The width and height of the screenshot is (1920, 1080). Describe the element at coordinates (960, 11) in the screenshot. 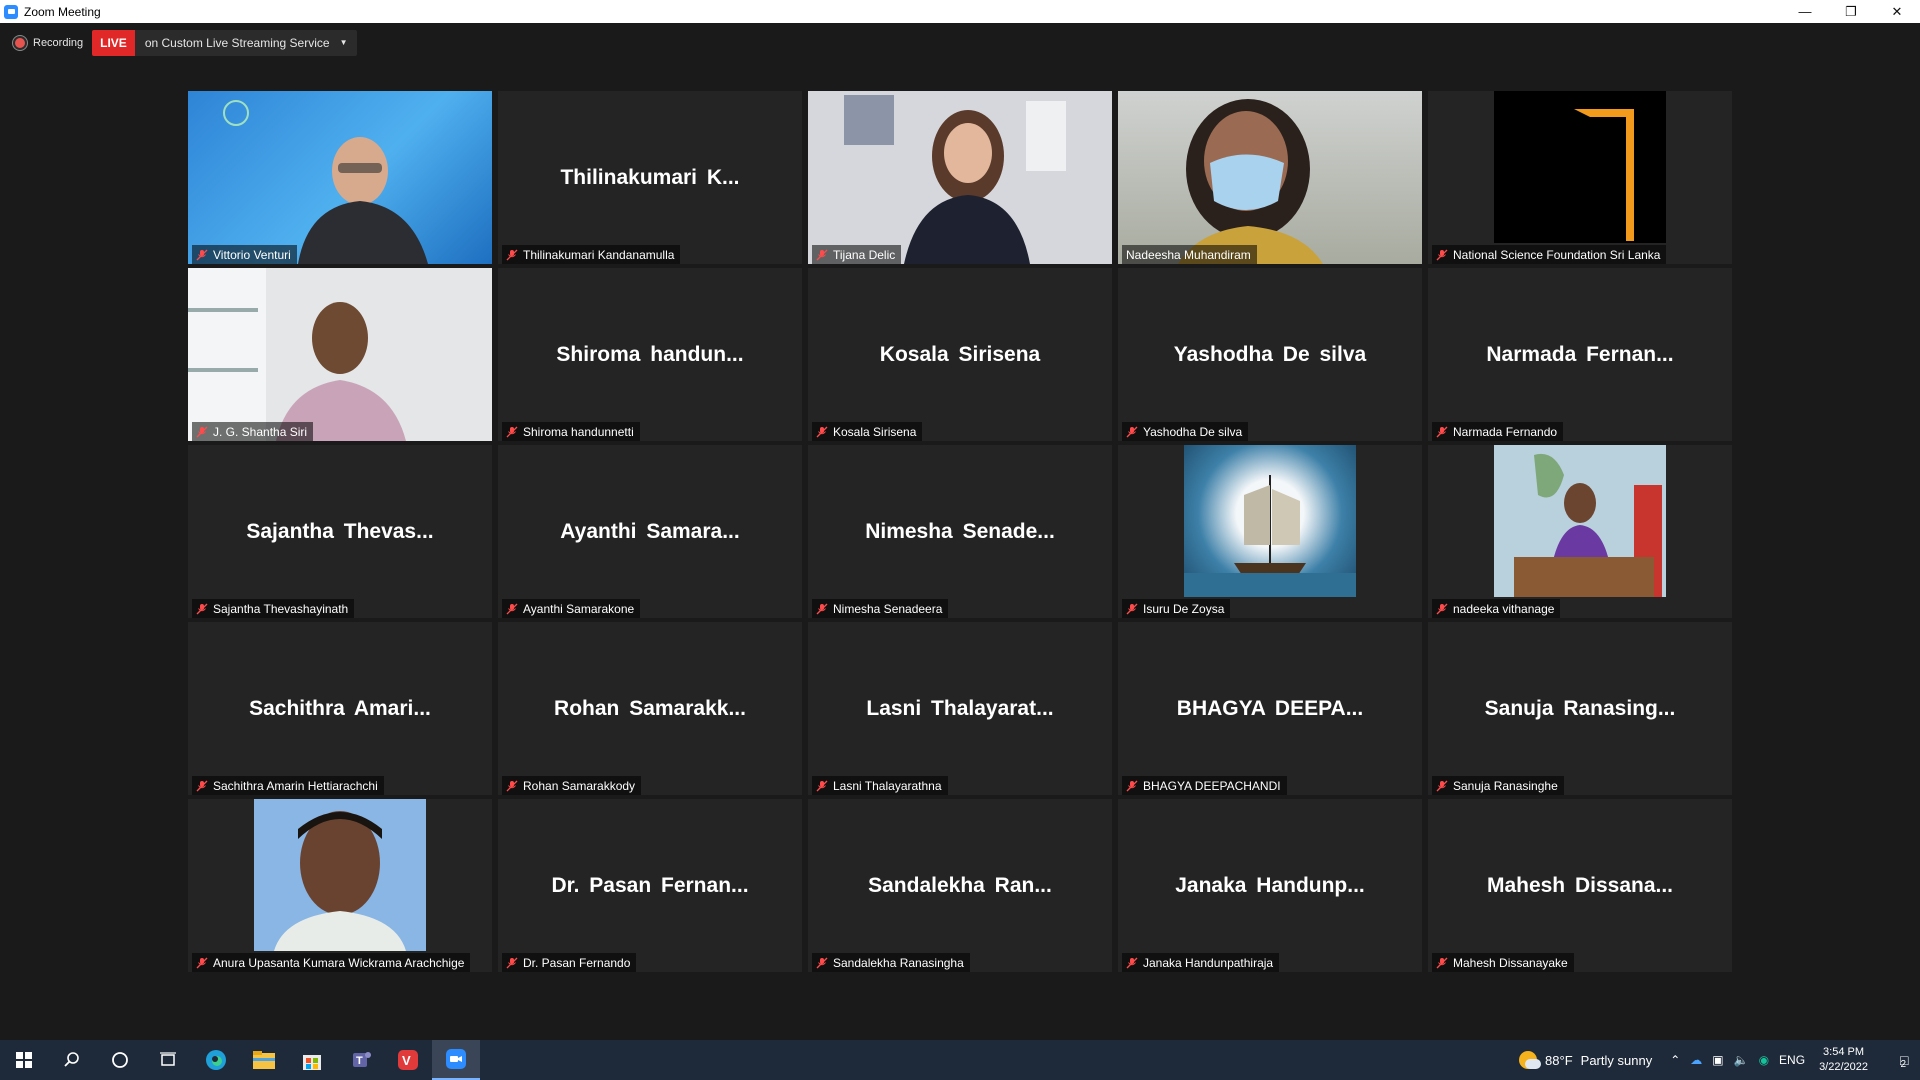

I see `window-title-bar: Zoom Meeting — ❐ ✕` at that location.